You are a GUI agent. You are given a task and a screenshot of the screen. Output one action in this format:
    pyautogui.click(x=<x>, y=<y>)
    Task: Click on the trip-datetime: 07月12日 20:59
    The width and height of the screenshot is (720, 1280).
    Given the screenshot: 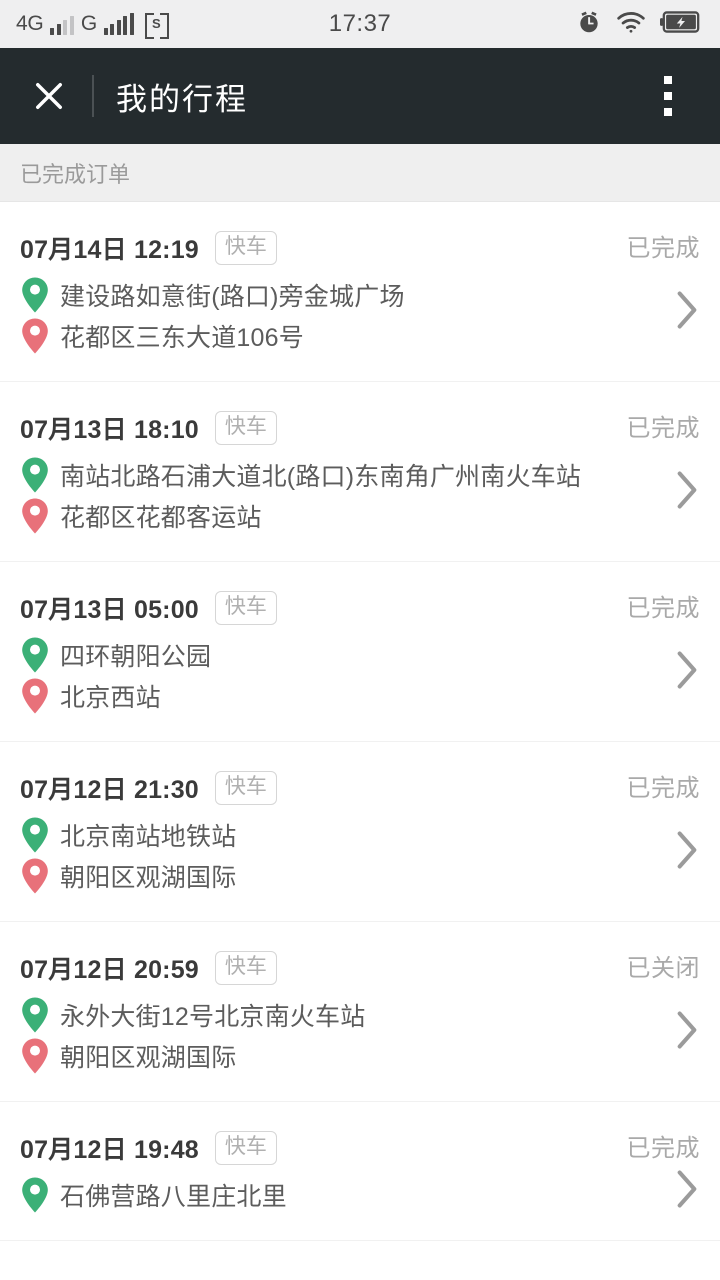 What is the action you would take?
    pyautogui.click(x=109, y=970)
    